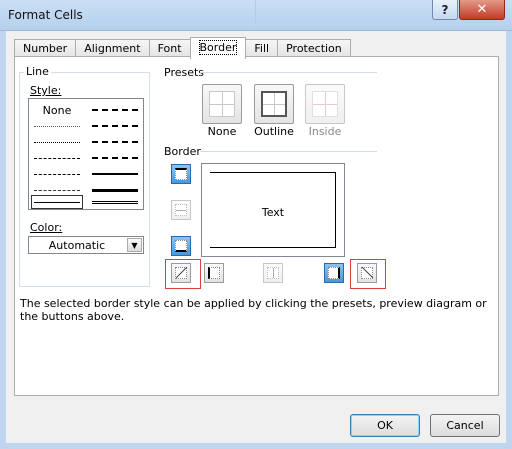  What do you see at coordinates (57, 174) in the screenshot?
I see `line-style-dash-dot` at bounding box center [57, 174].